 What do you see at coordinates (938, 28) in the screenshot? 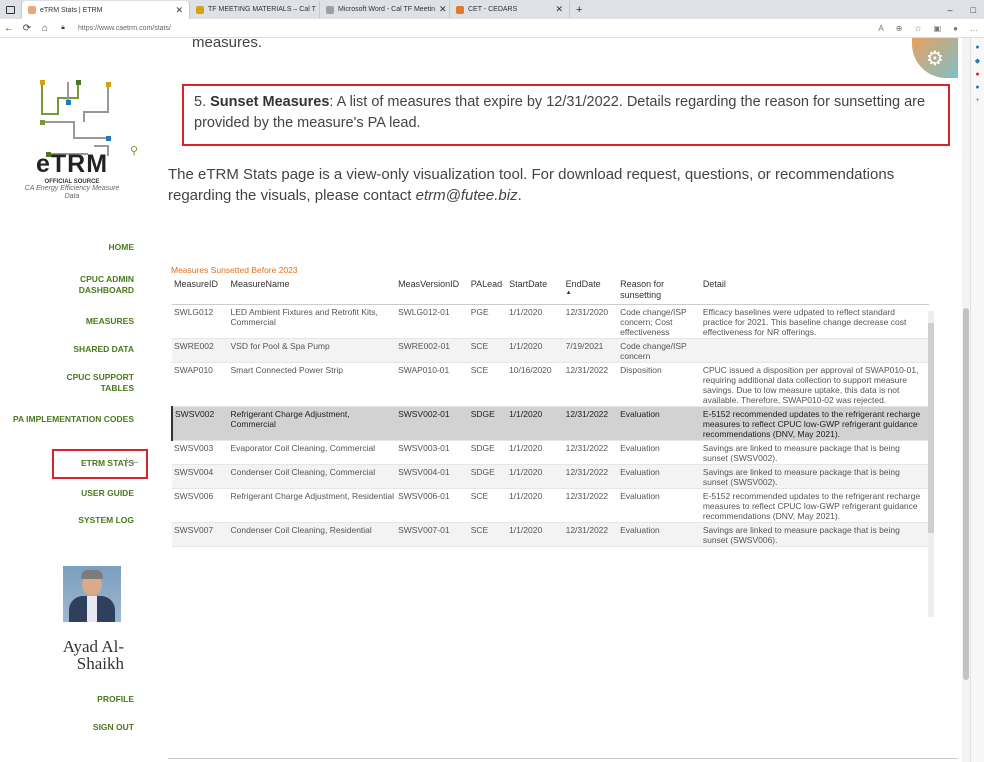
I see `collections-icon: ▣` at bounding box center [938, 28].